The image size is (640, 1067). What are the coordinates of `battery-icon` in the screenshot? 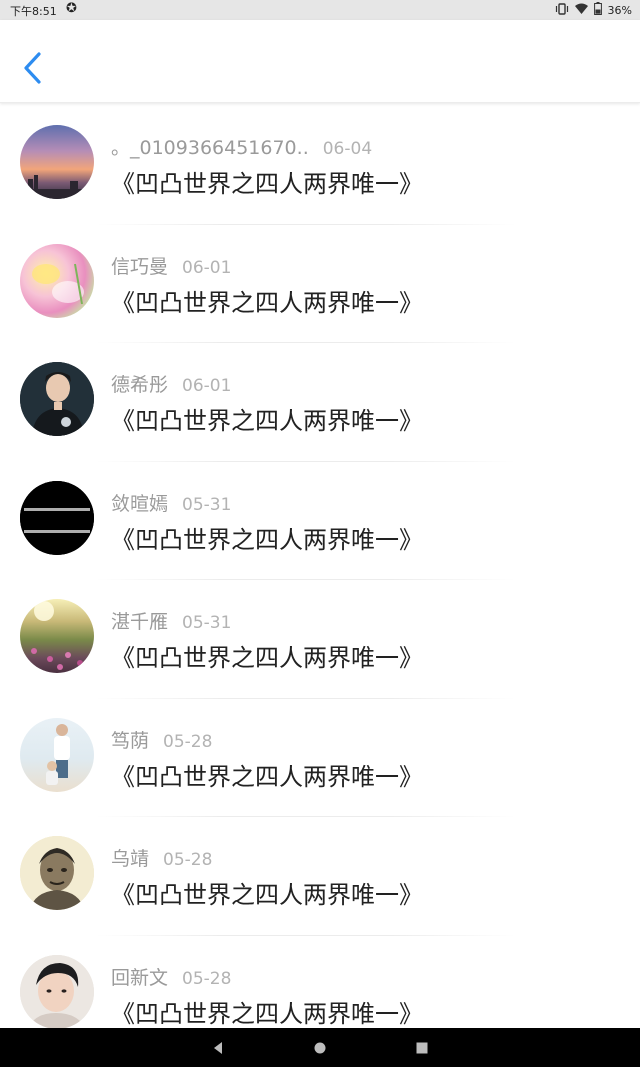 It's located at (597, 10).